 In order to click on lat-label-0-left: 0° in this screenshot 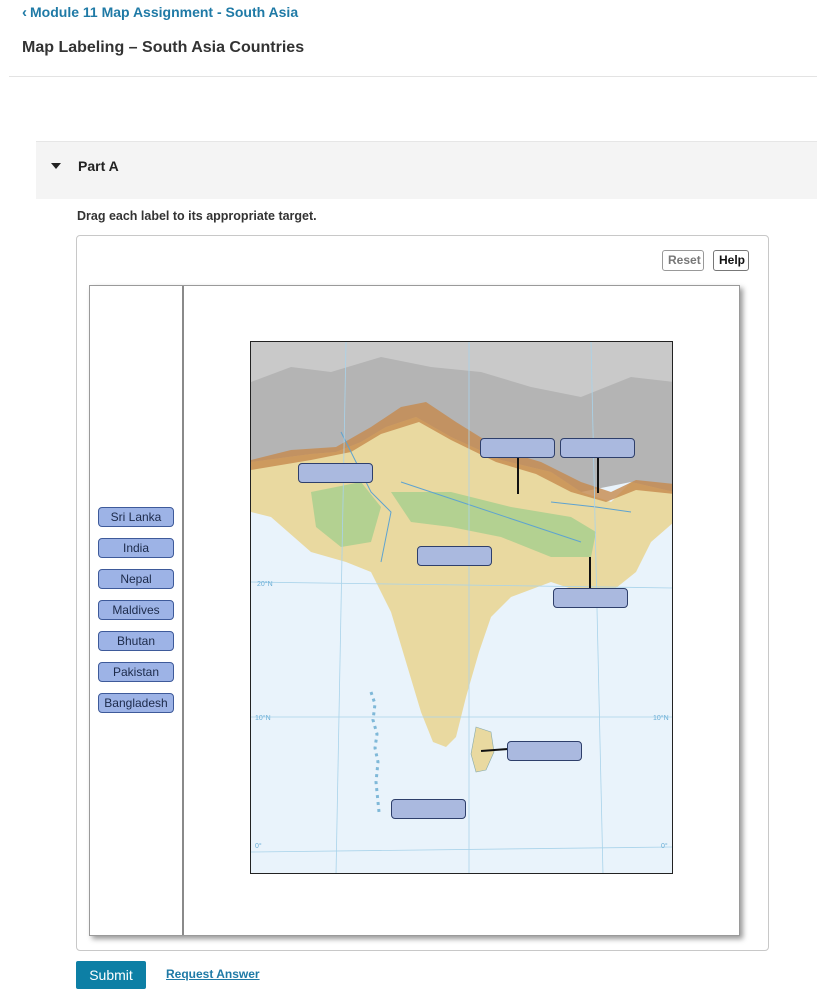, I will do `click(258, 846)`.